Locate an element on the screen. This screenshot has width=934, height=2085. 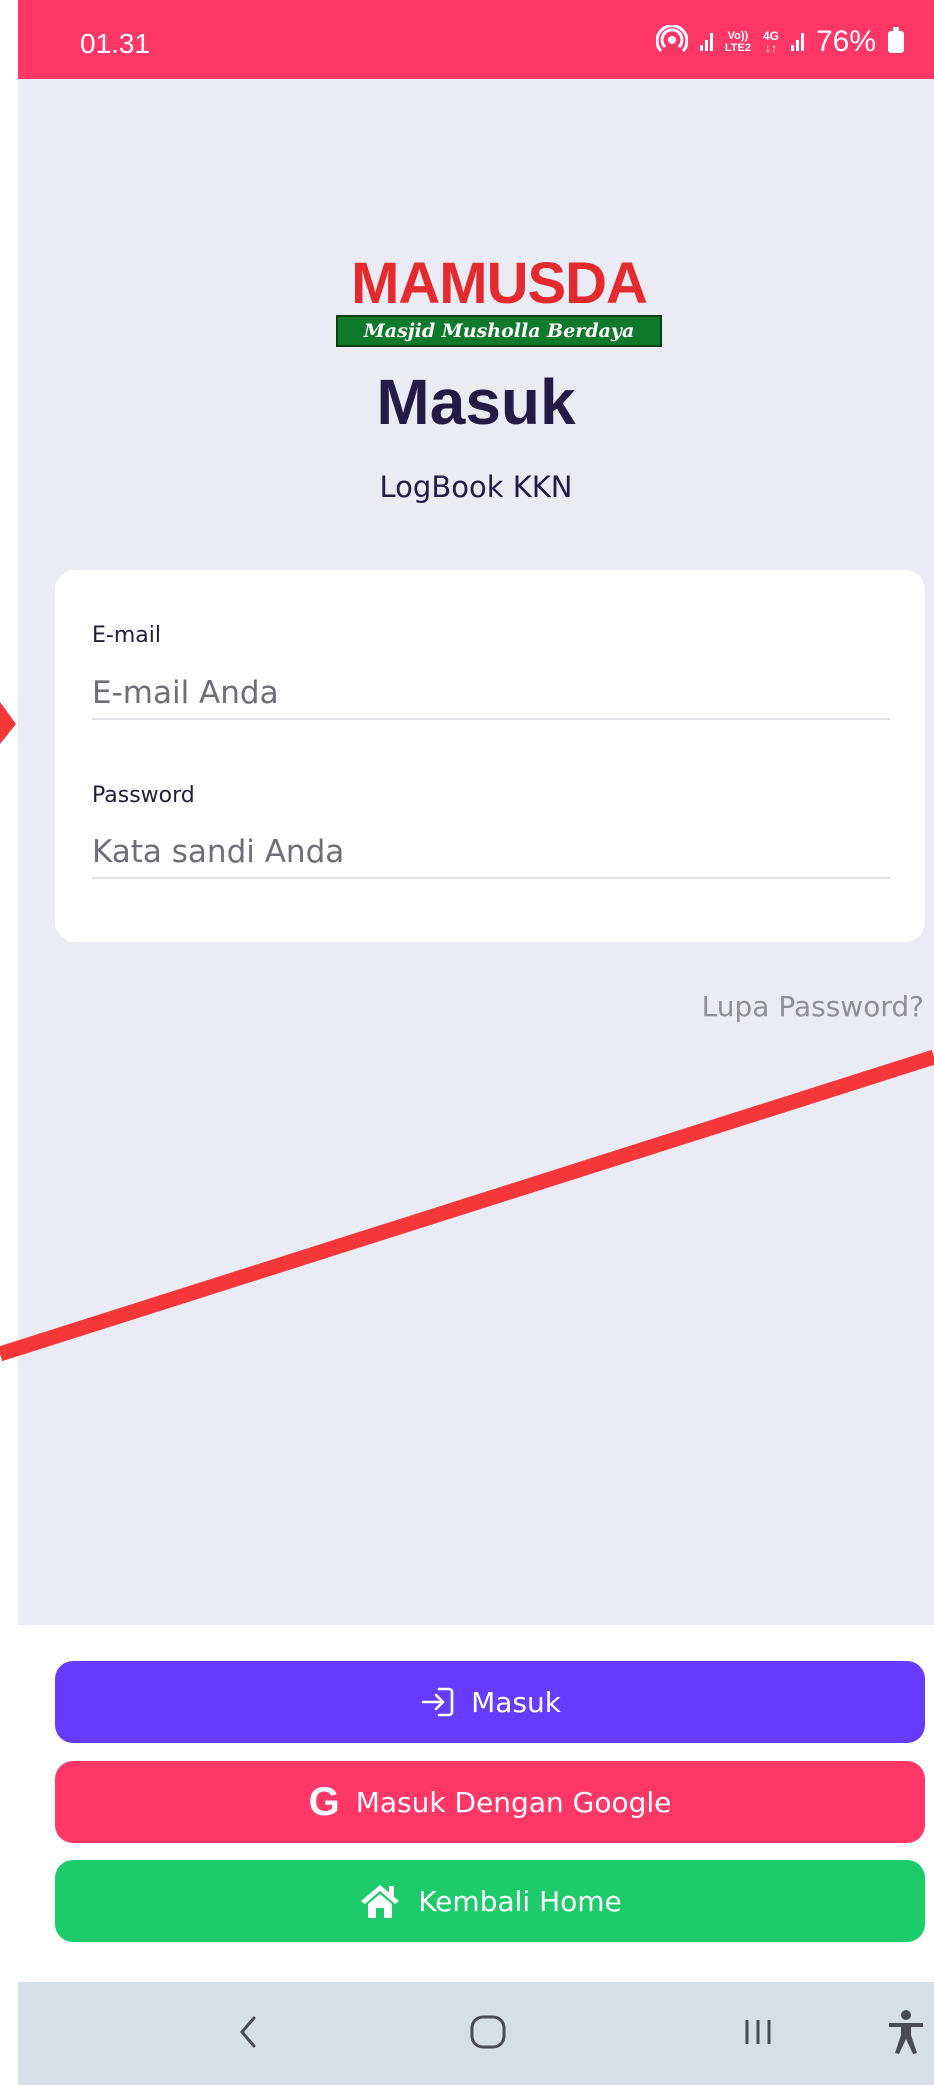
lte-text: LTE2 is located at coordinates (737, 48).